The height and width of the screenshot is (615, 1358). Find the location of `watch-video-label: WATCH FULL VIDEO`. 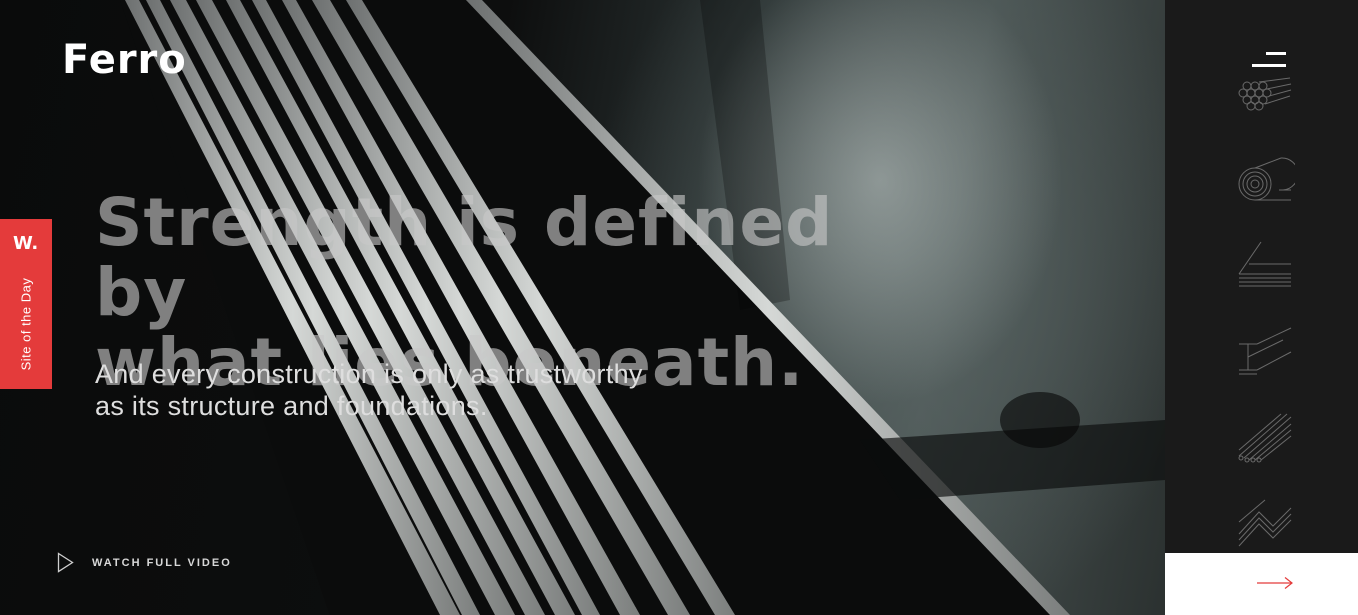

watch-video-label: WATCH FULL VIDEO is located at coordinates (162, 562).